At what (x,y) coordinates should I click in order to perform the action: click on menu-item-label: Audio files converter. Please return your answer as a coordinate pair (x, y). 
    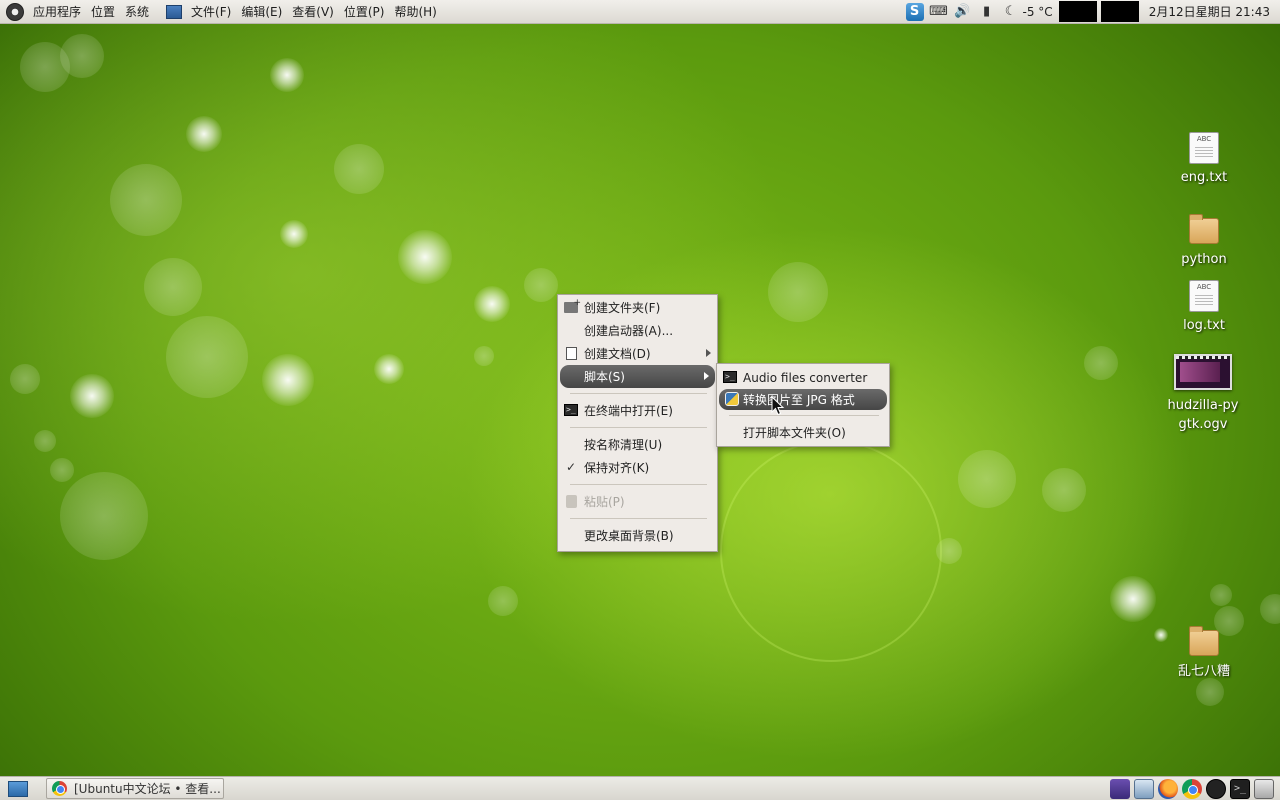
    Looking at the image, I should click on (805, 377).